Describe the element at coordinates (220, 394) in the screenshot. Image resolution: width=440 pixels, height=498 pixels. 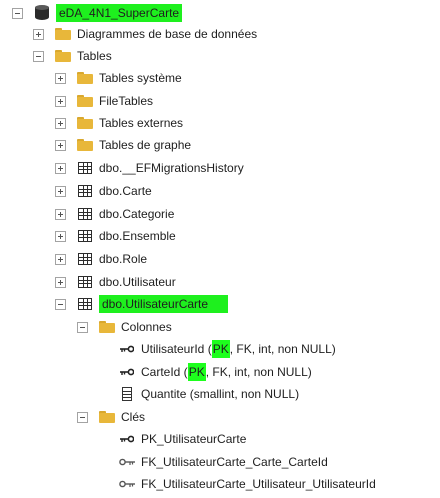
I see `column-name: Quantite (smallint, non NULL)` at that location.